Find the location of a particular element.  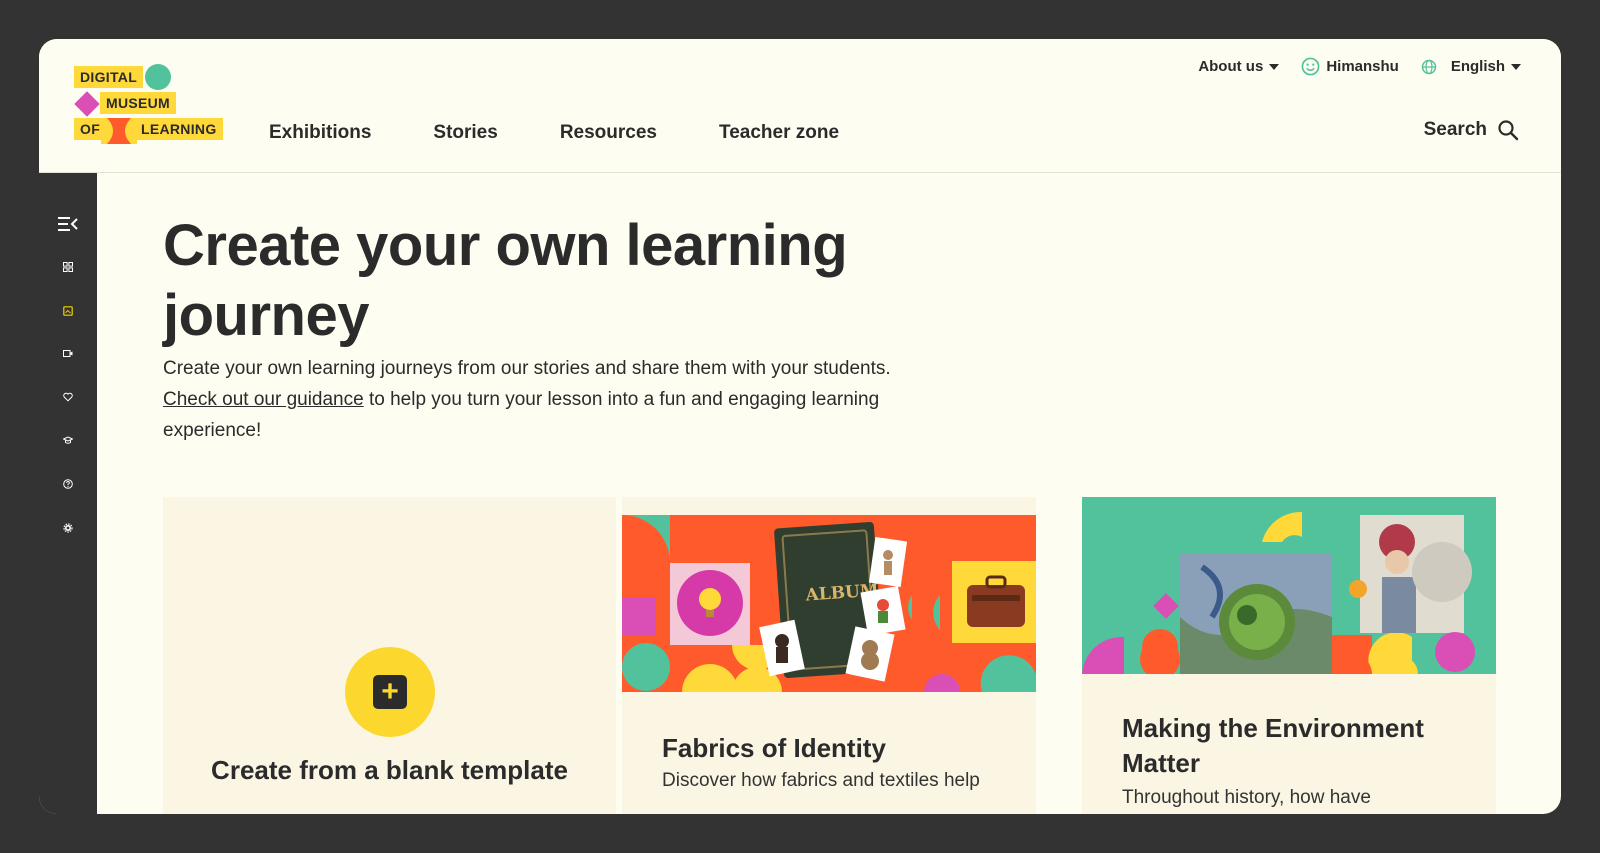

blank-template-card: + Create from a blank template is located at coordinates (389, 655).